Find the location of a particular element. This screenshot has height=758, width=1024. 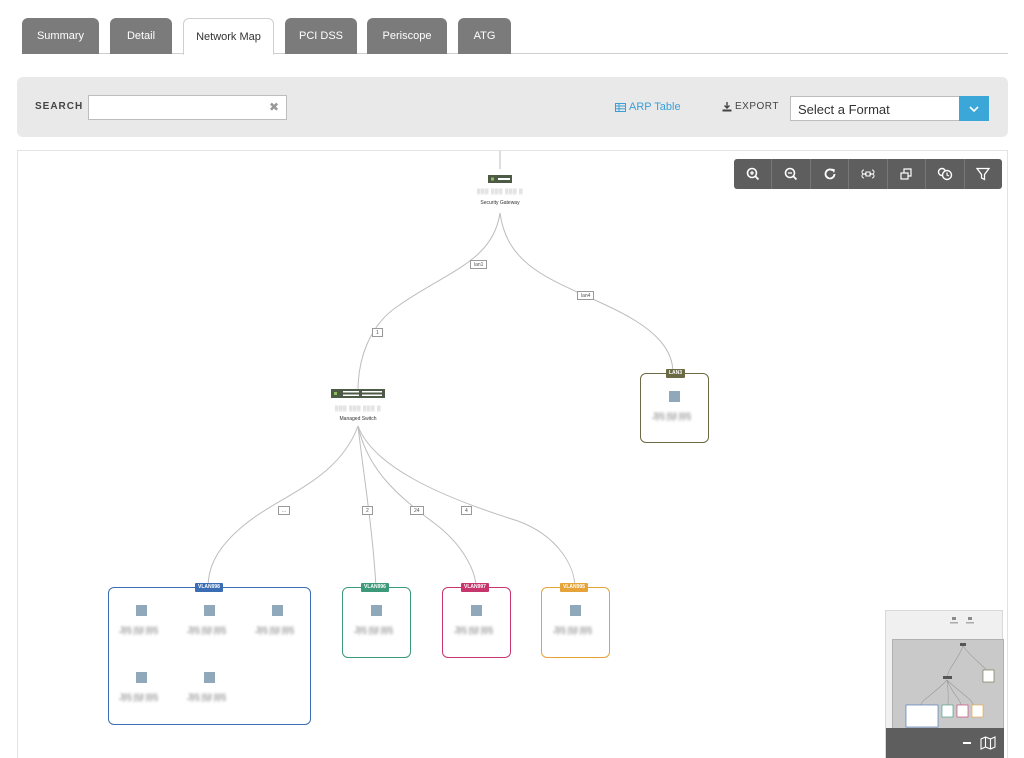

tab-network-map: Network Map is located at coordinates (228, 36).